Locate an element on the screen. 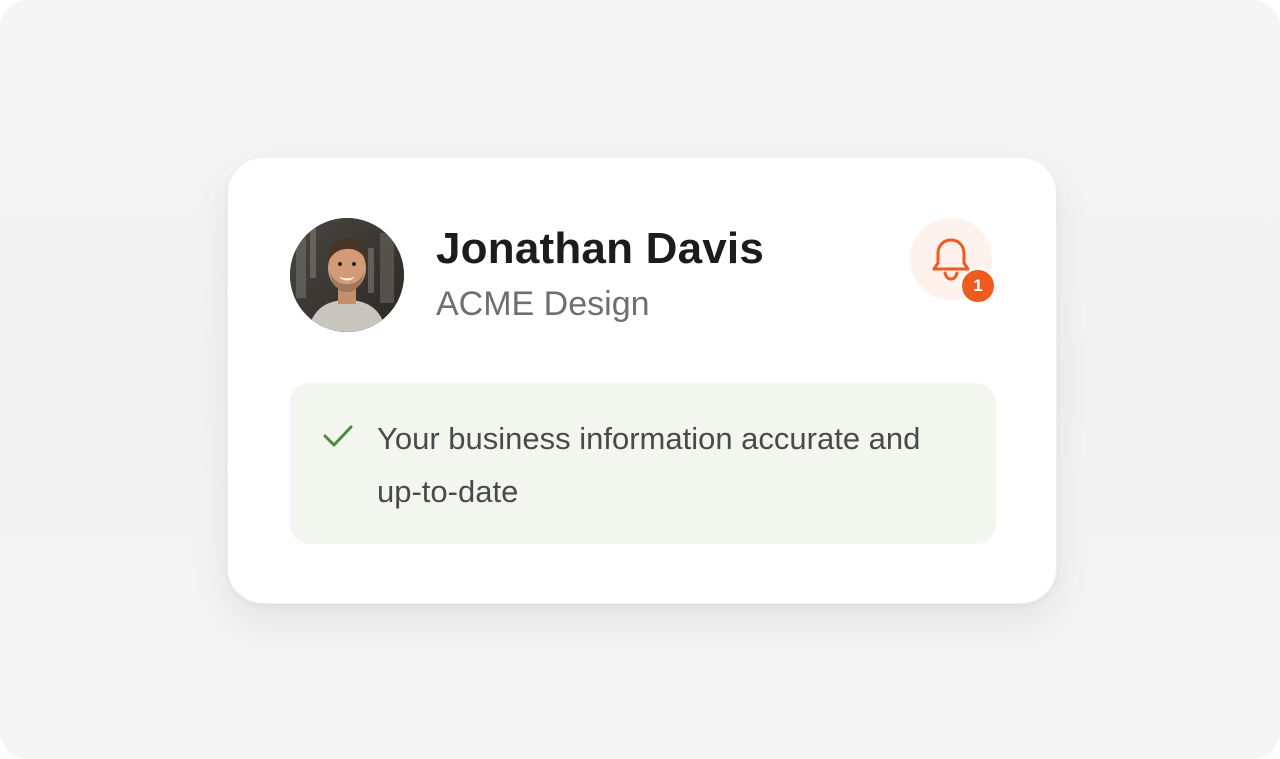  avatar is located at coordinates (347, 275).